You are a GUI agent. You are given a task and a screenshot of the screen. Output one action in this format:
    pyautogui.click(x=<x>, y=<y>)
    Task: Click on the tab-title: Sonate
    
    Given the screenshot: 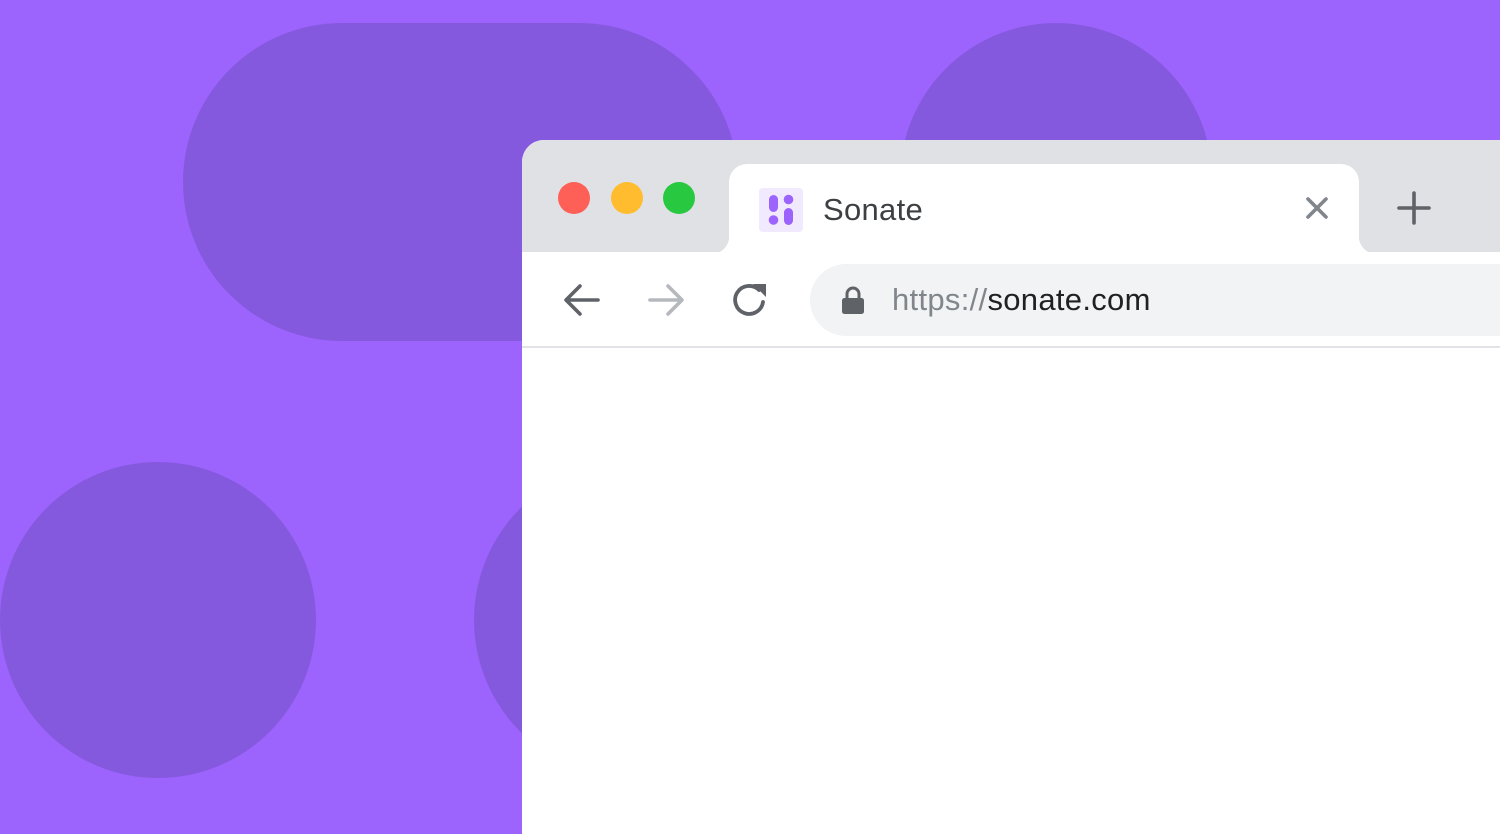 What is the action you would take?
    pyautogui.click(x=873, y=209)
    